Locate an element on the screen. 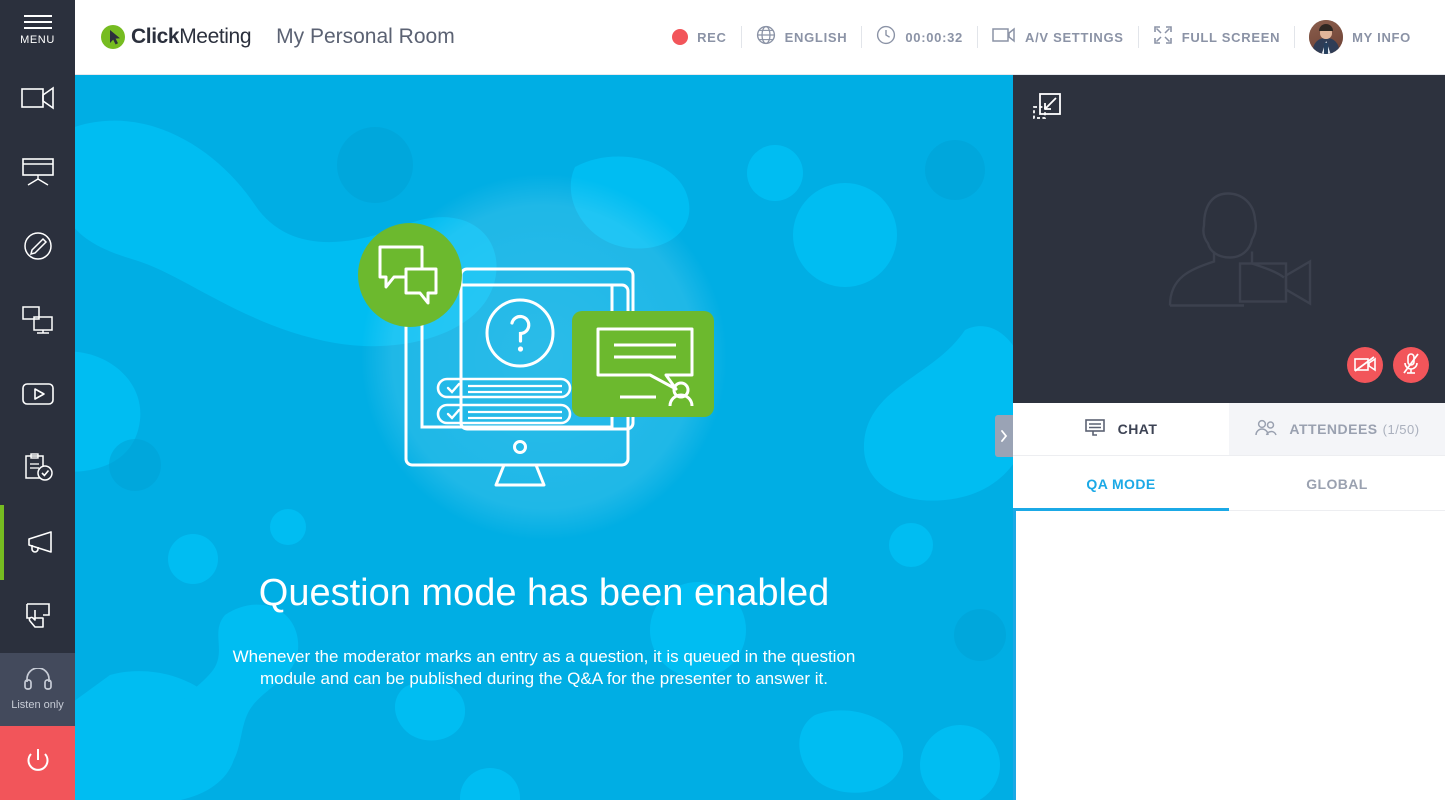 Image resolution: width=1445 pixels, height=800 pixels. chevron-right-icon is located at coordinates (1004, 436).